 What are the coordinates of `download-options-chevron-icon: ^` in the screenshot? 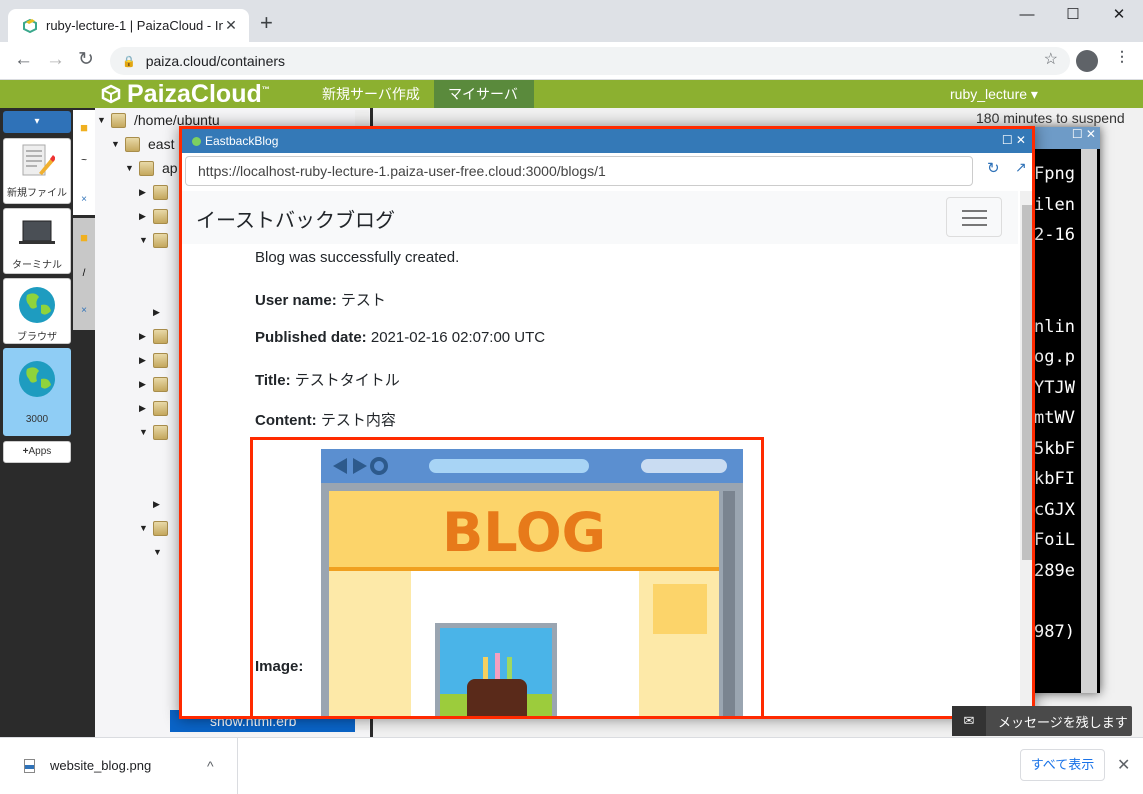 It's located at (210, 766).